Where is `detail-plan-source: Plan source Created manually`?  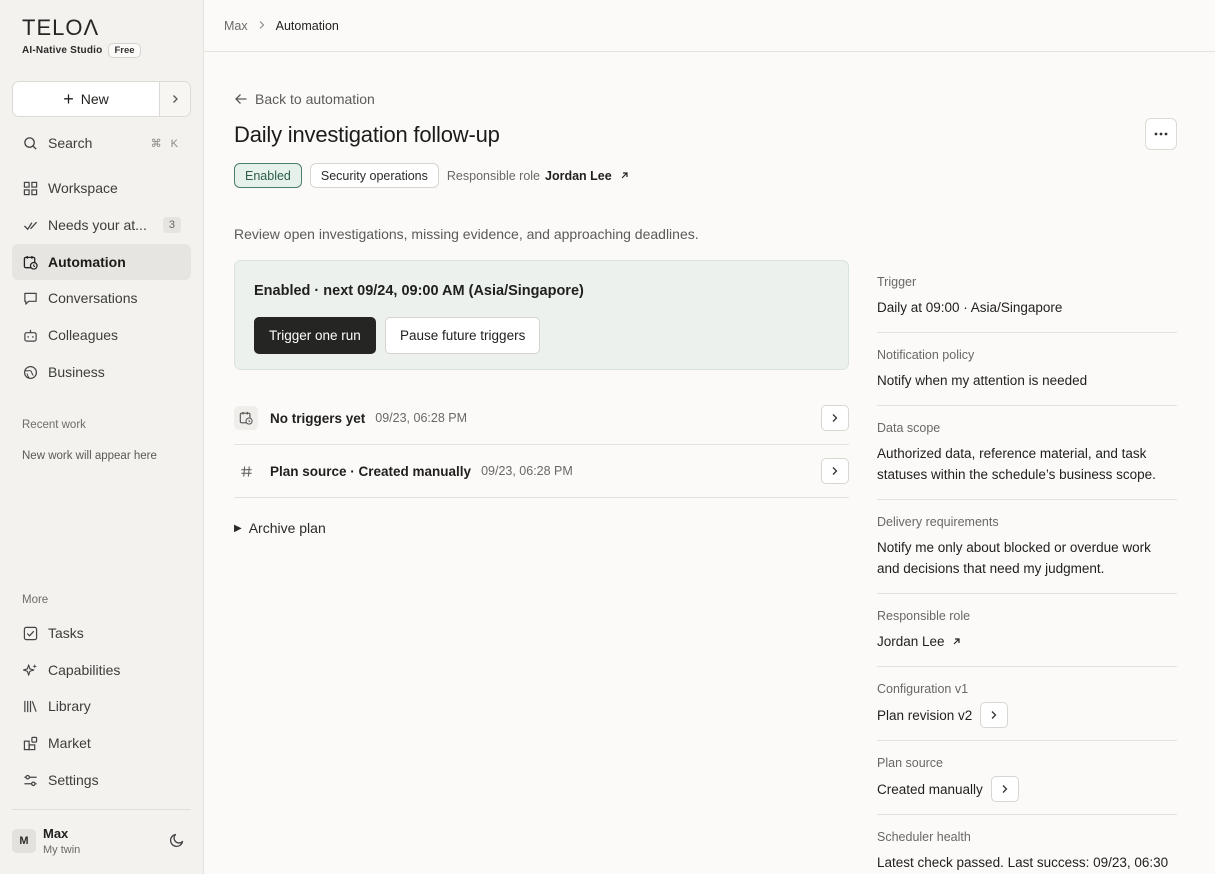
detail-plan-source: Plan source Created manually is located at coordinates (1027, 778).